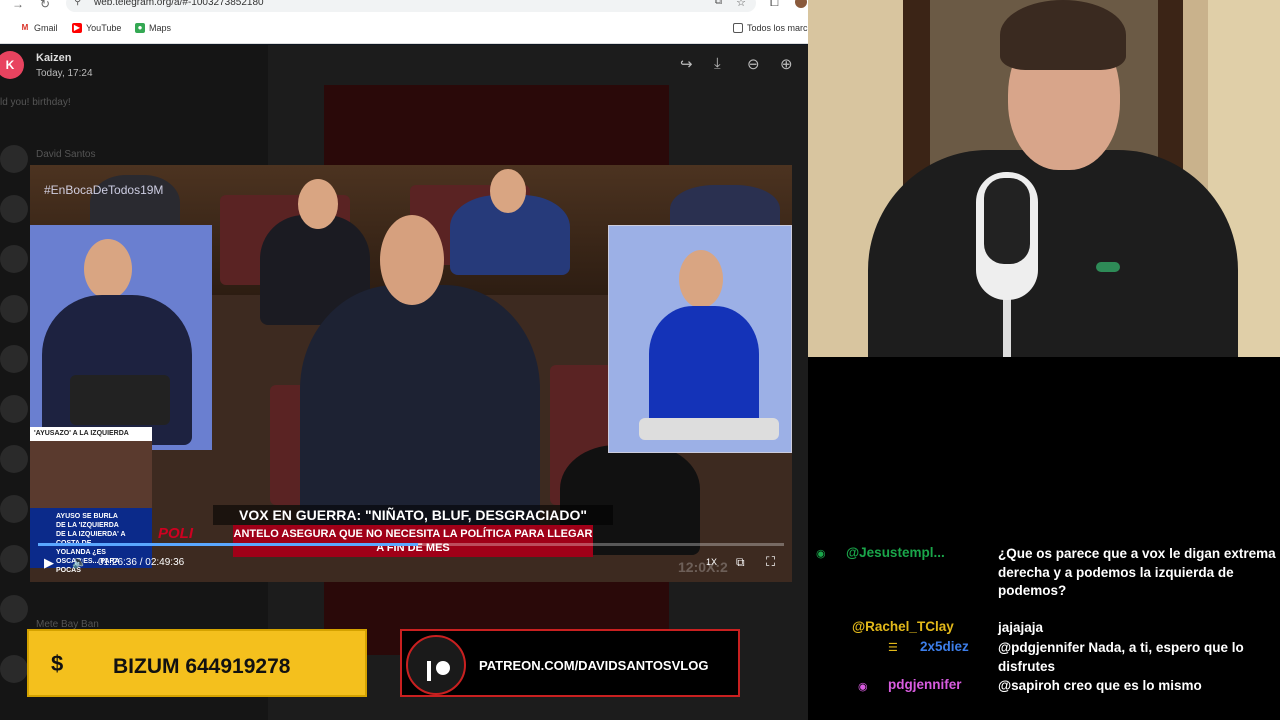  Describe the element at coordinates (801, 4) in the screenshot. I see `profile-avatar` at that location.